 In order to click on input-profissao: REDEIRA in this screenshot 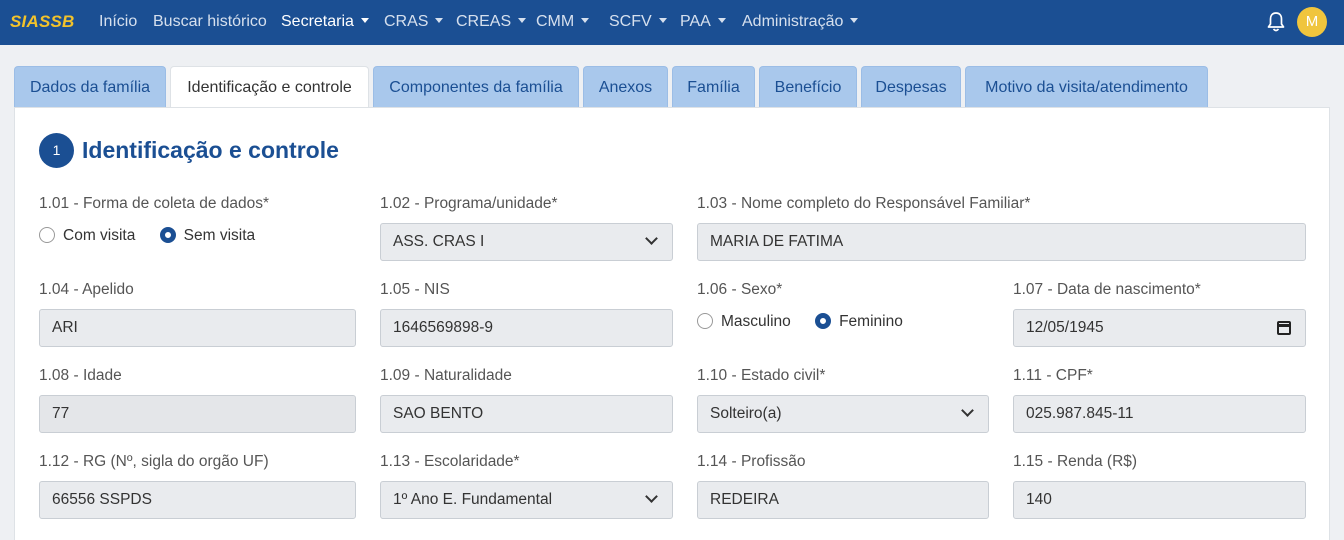, I will do `click(843, 500)`.